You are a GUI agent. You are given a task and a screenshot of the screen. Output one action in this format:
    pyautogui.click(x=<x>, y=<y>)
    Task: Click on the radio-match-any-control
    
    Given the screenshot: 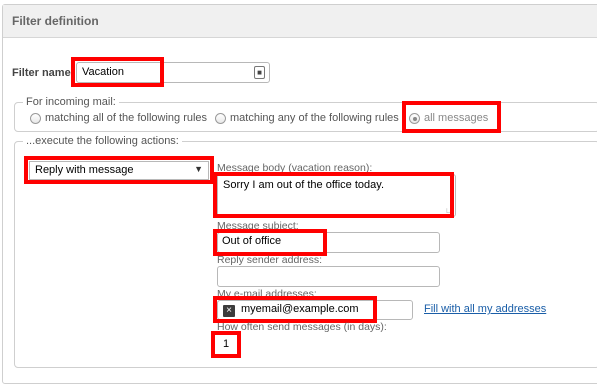 What is the action you would take?
    pyautogui.click(x=220, y=118)
    